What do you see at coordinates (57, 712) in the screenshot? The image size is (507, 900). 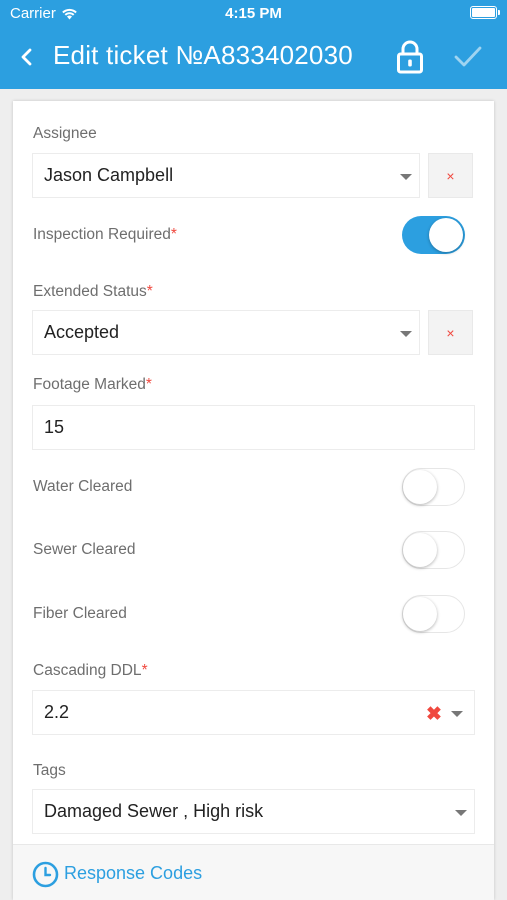 I see `cascading-ddl-value: 2.2` at bounding box center [57, 712].